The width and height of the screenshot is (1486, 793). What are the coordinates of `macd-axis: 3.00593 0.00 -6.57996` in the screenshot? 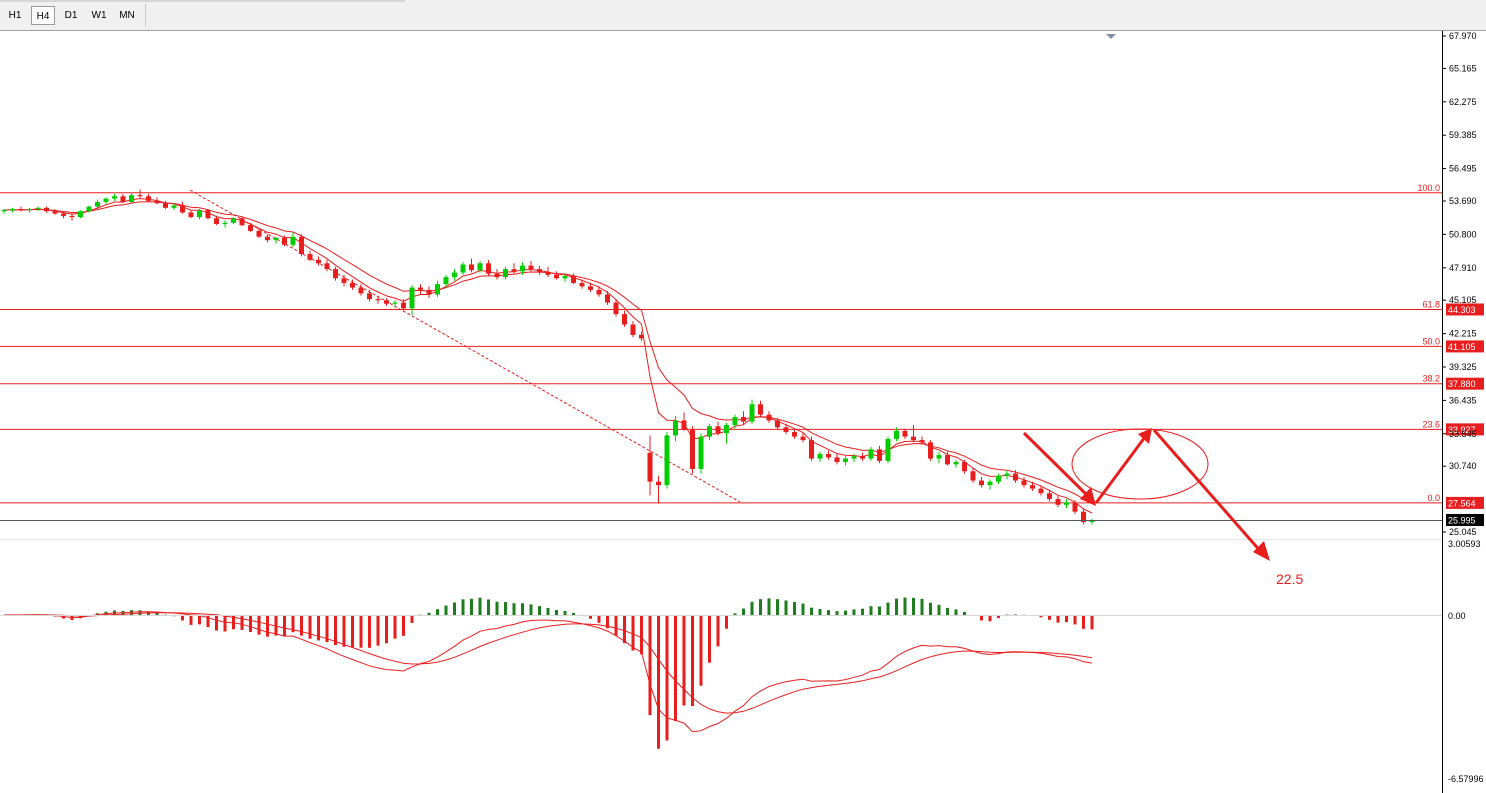 It's located at (1466, 661).